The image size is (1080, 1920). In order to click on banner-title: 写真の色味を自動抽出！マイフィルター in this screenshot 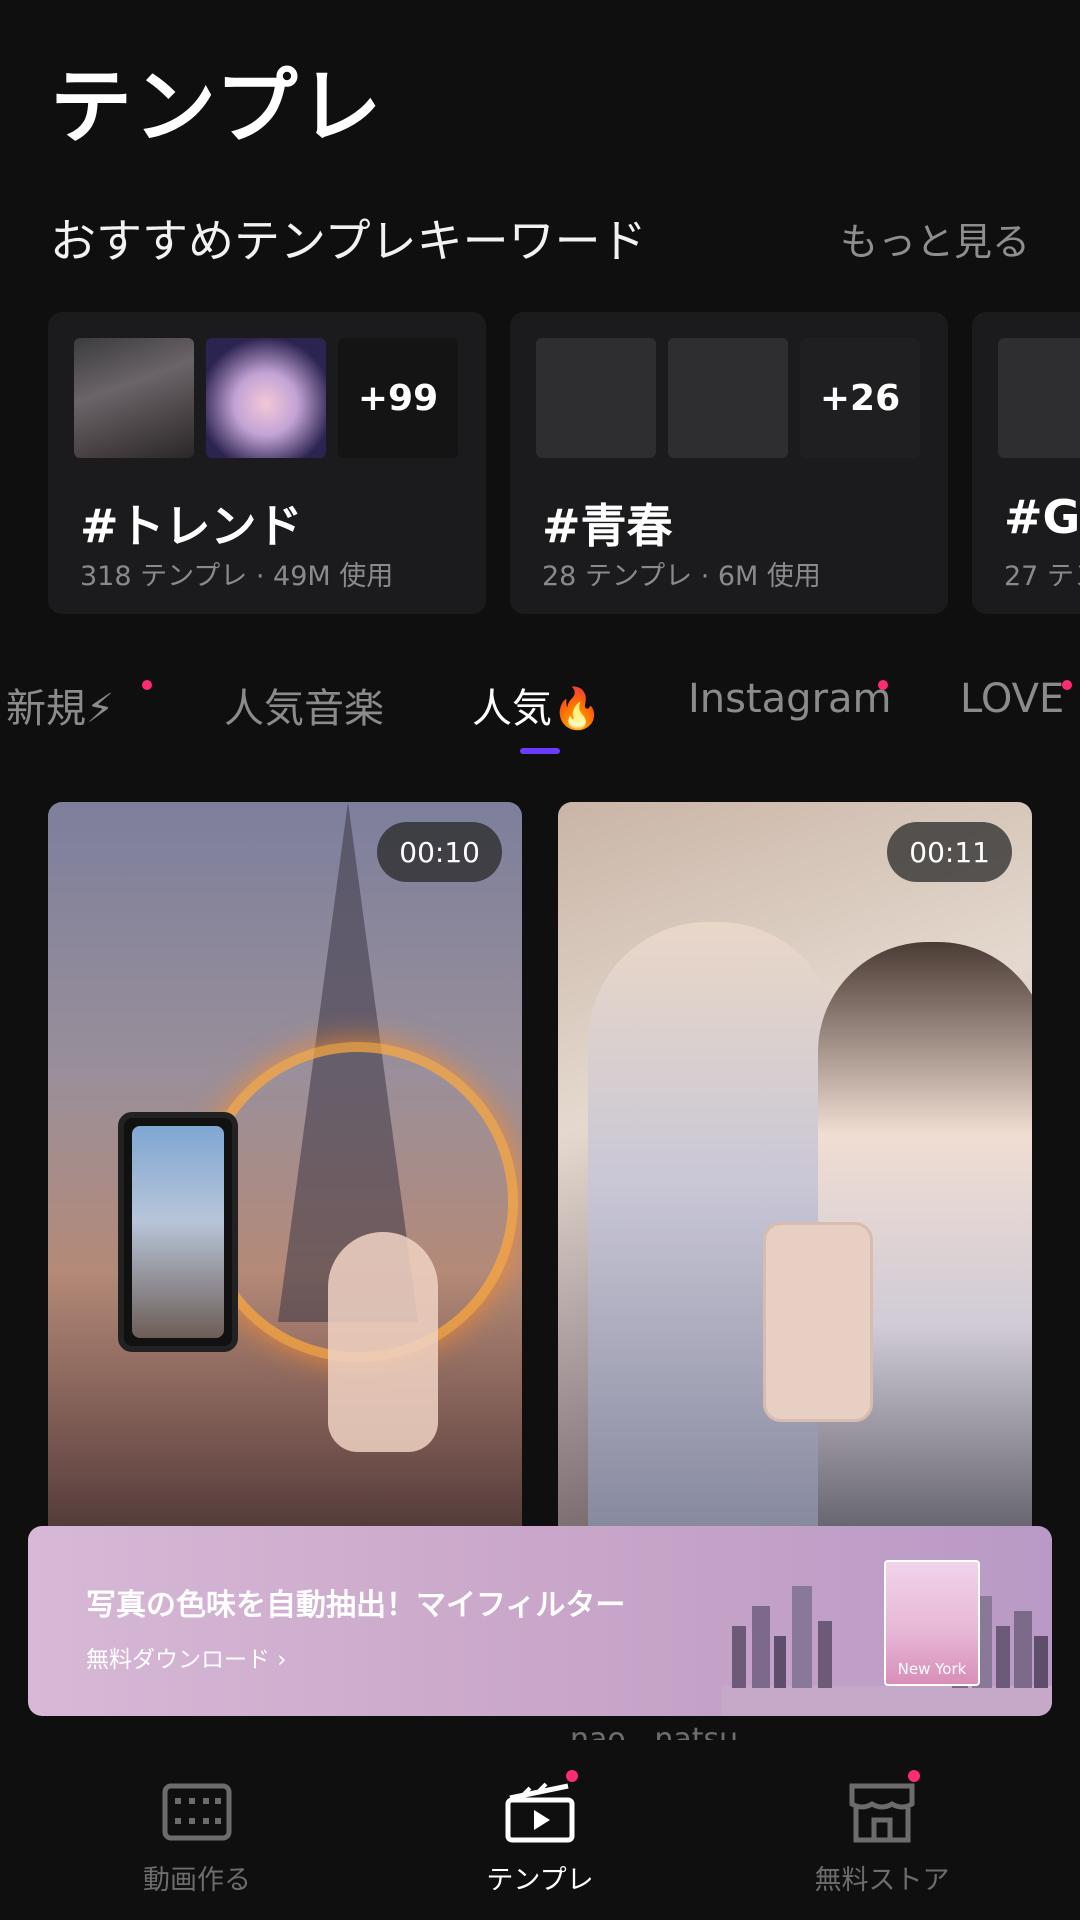, I will do `click(356, 1605)`.